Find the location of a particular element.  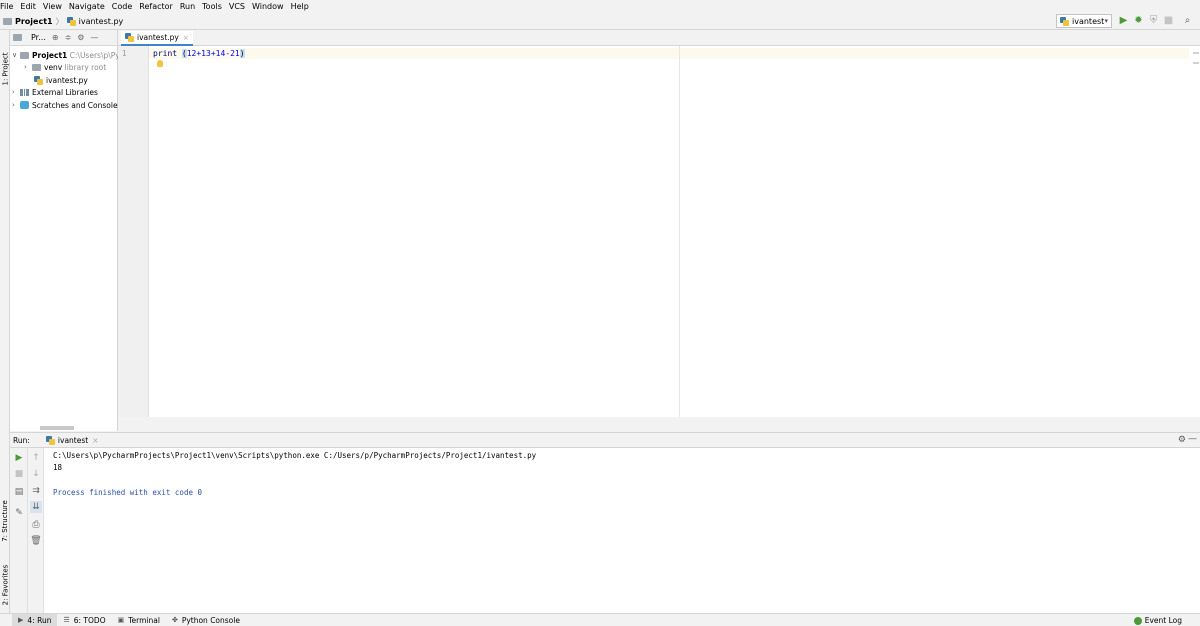

lightbulb-icon is located at coordinates (160, 63).